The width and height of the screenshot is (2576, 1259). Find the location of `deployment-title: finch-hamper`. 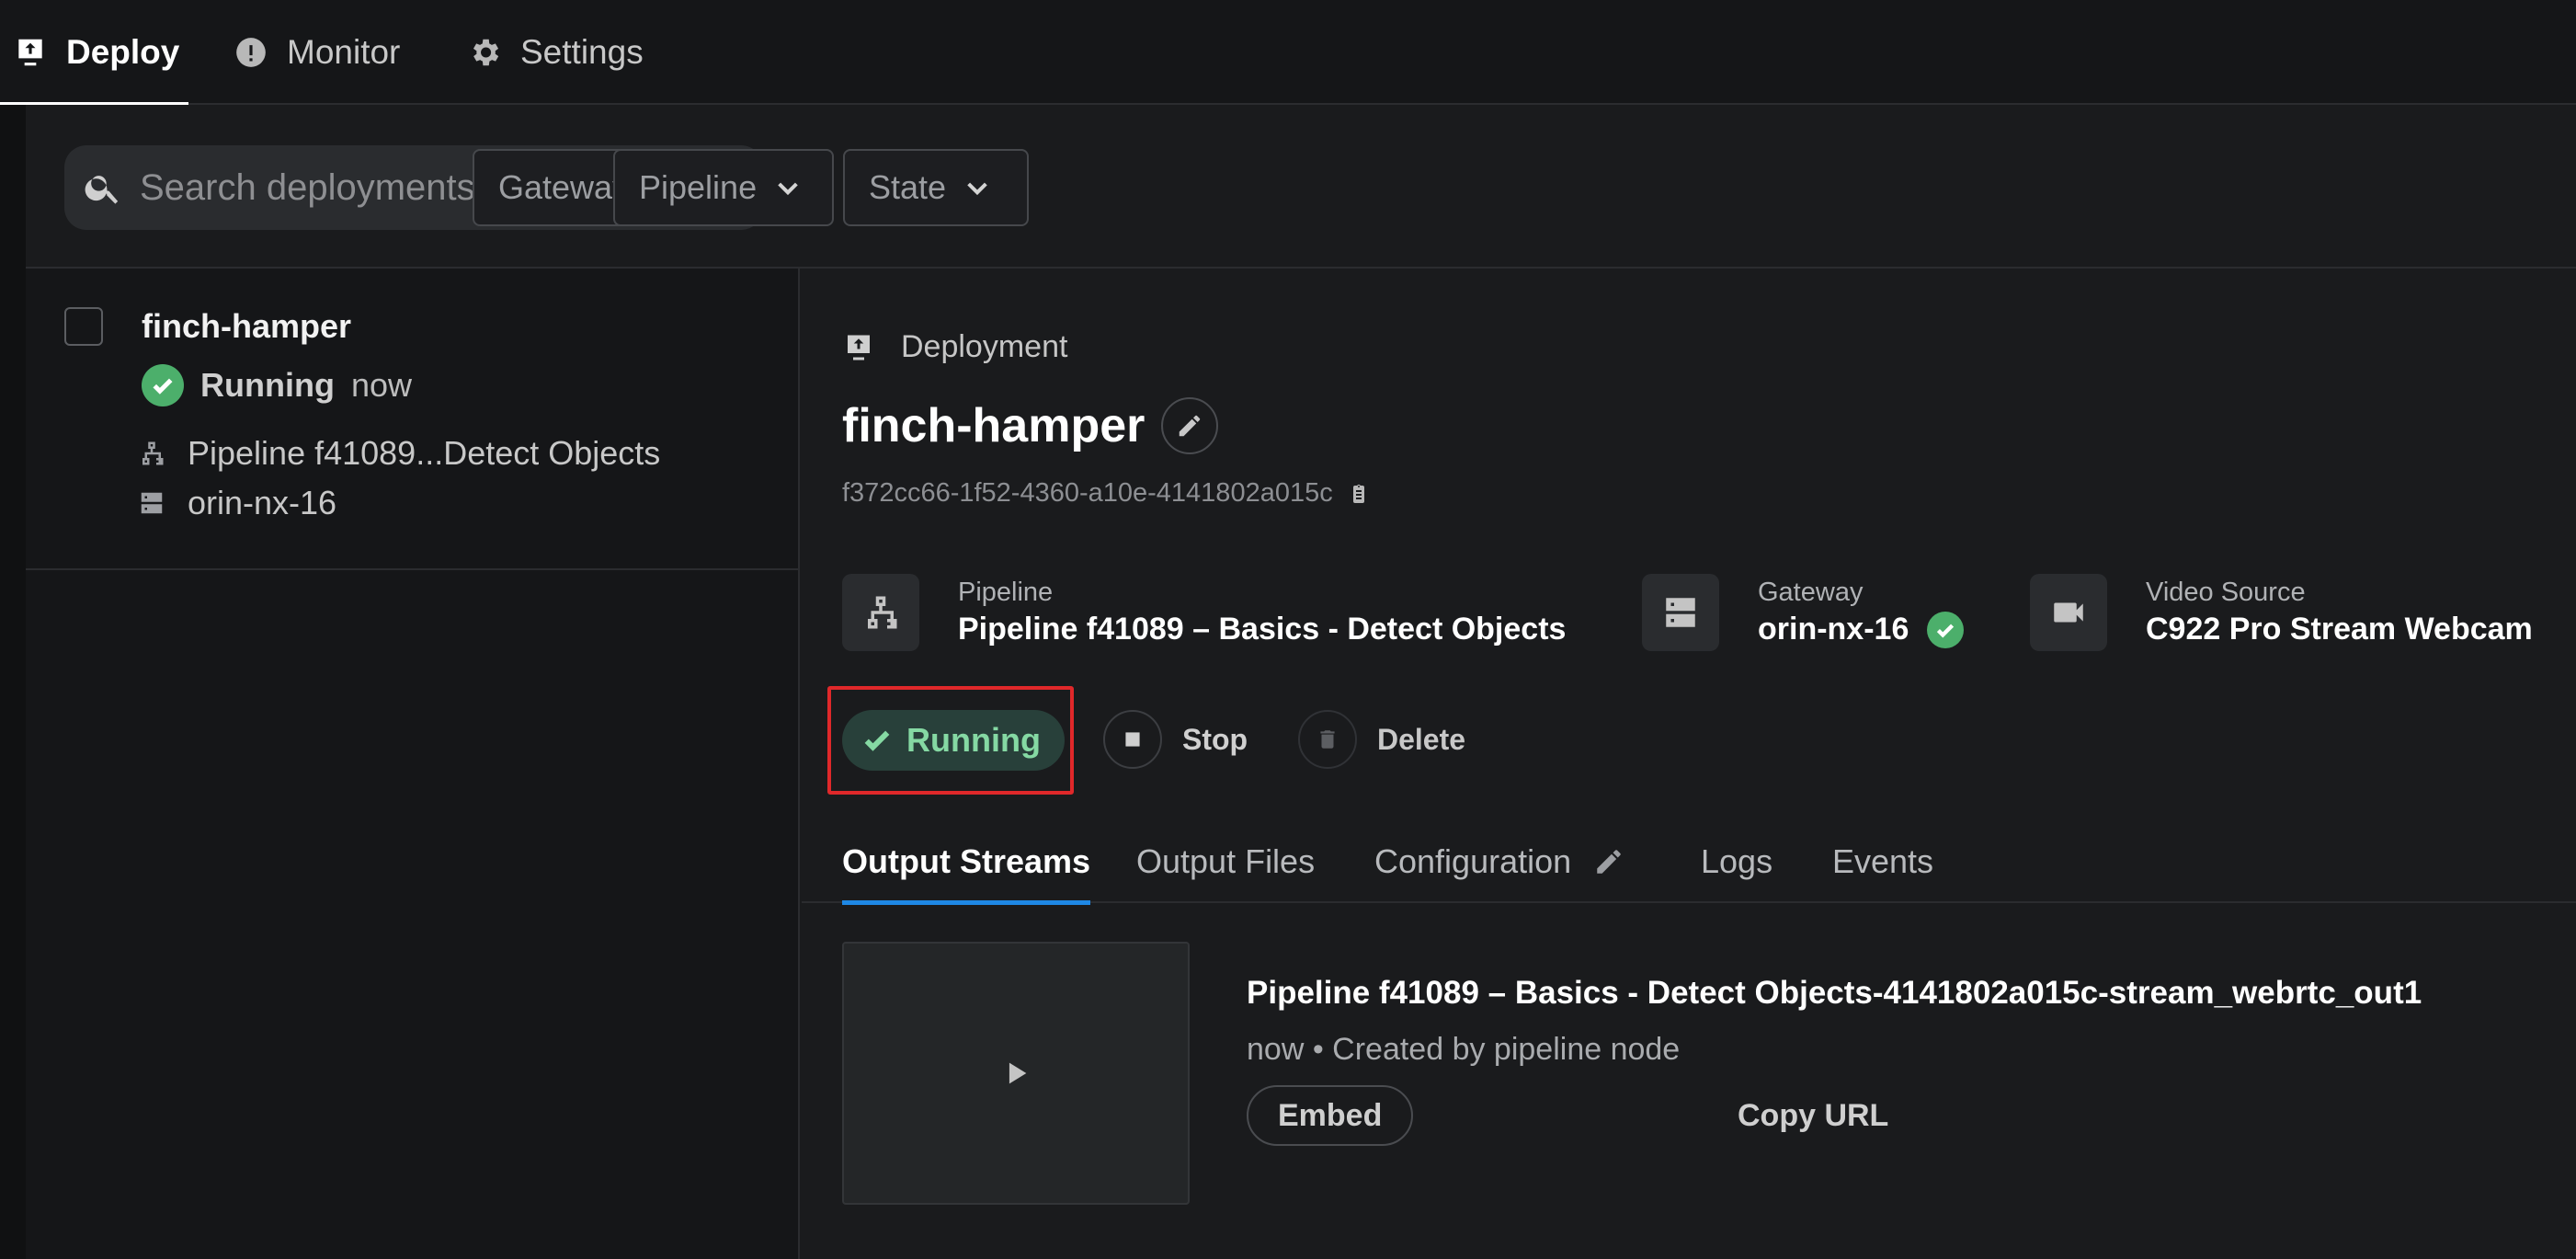

deployment-title: finch-hamper is located at coordinates (994, 425).